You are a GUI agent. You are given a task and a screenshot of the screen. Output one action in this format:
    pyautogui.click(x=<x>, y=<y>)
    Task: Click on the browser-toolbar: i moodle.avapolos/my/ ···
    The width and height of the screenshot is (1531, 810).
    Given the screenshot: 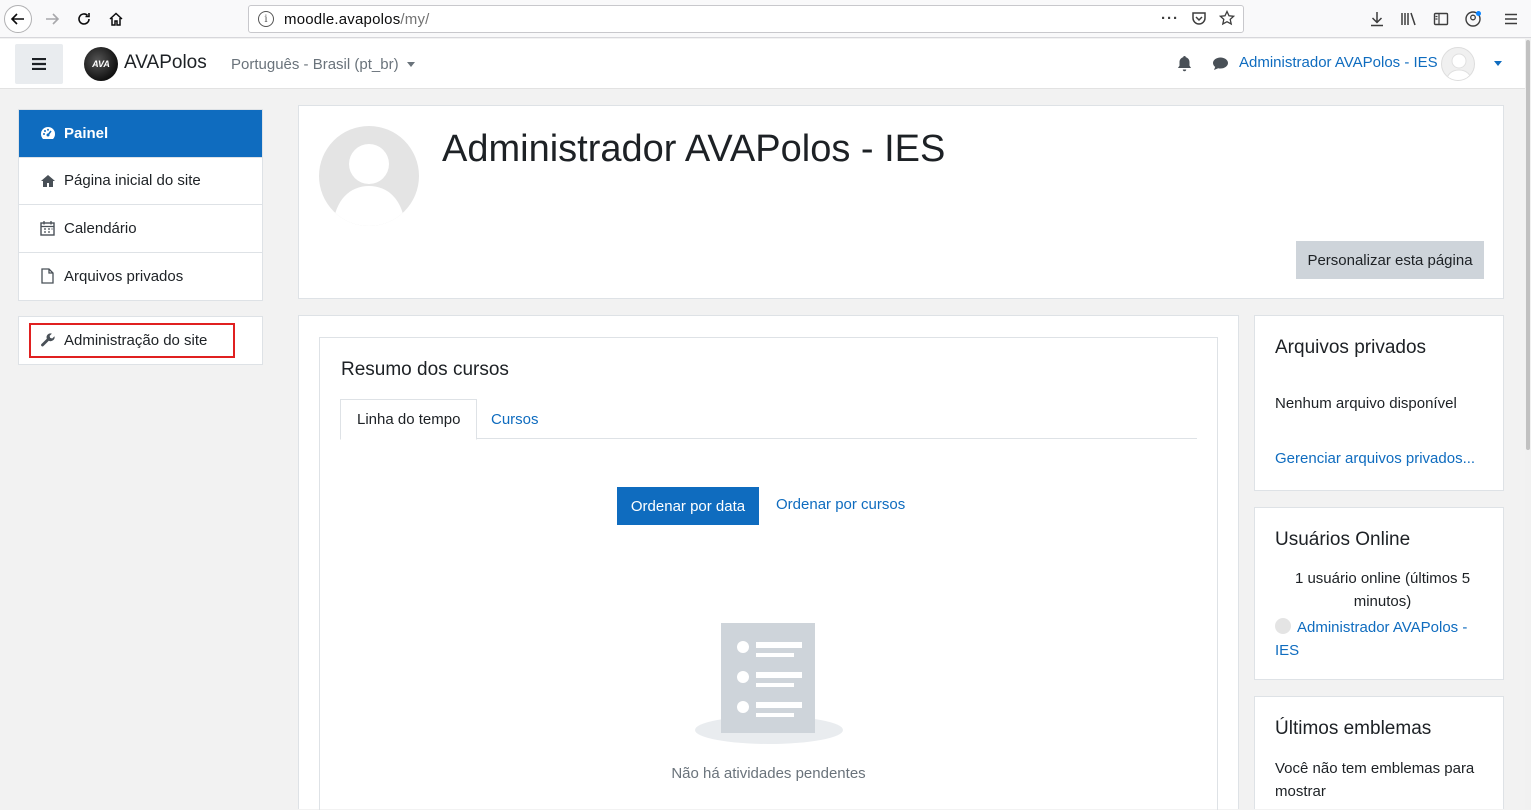 What is the action you would take?
    pyautogui.click(x=765, y=19)
    